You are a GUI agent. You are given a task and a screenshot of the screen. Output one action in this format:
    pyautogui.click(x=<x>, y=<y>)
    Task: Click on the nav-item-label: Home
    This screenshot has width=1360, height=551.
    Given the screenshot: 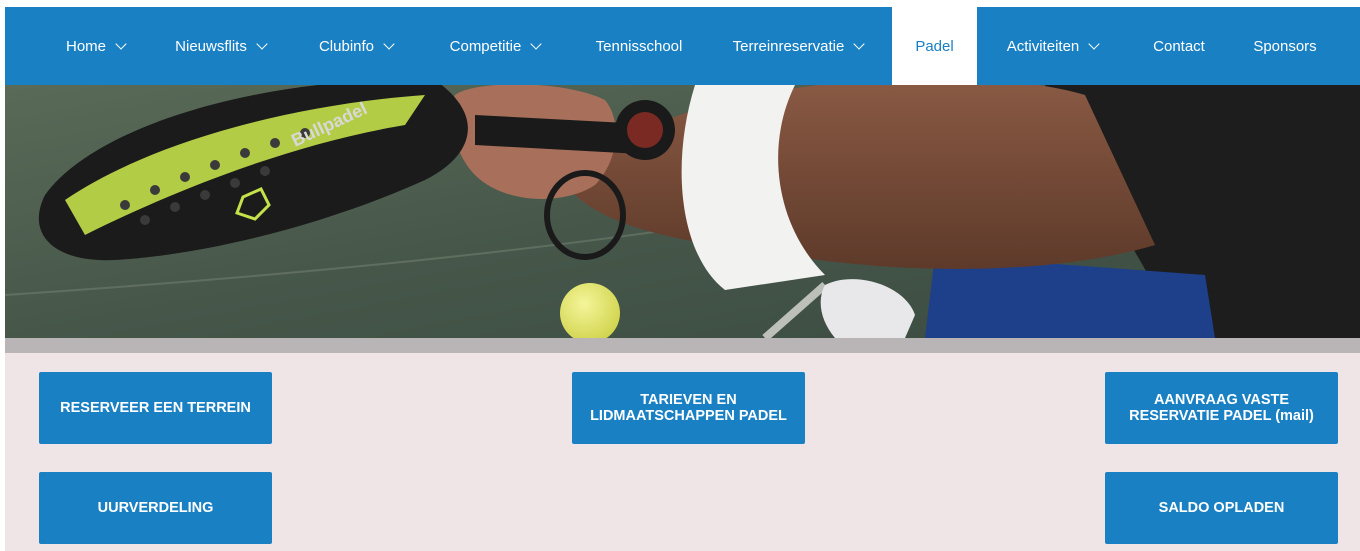 What is the action you would take?
    pyautogui.click(x=85, y=46)
    